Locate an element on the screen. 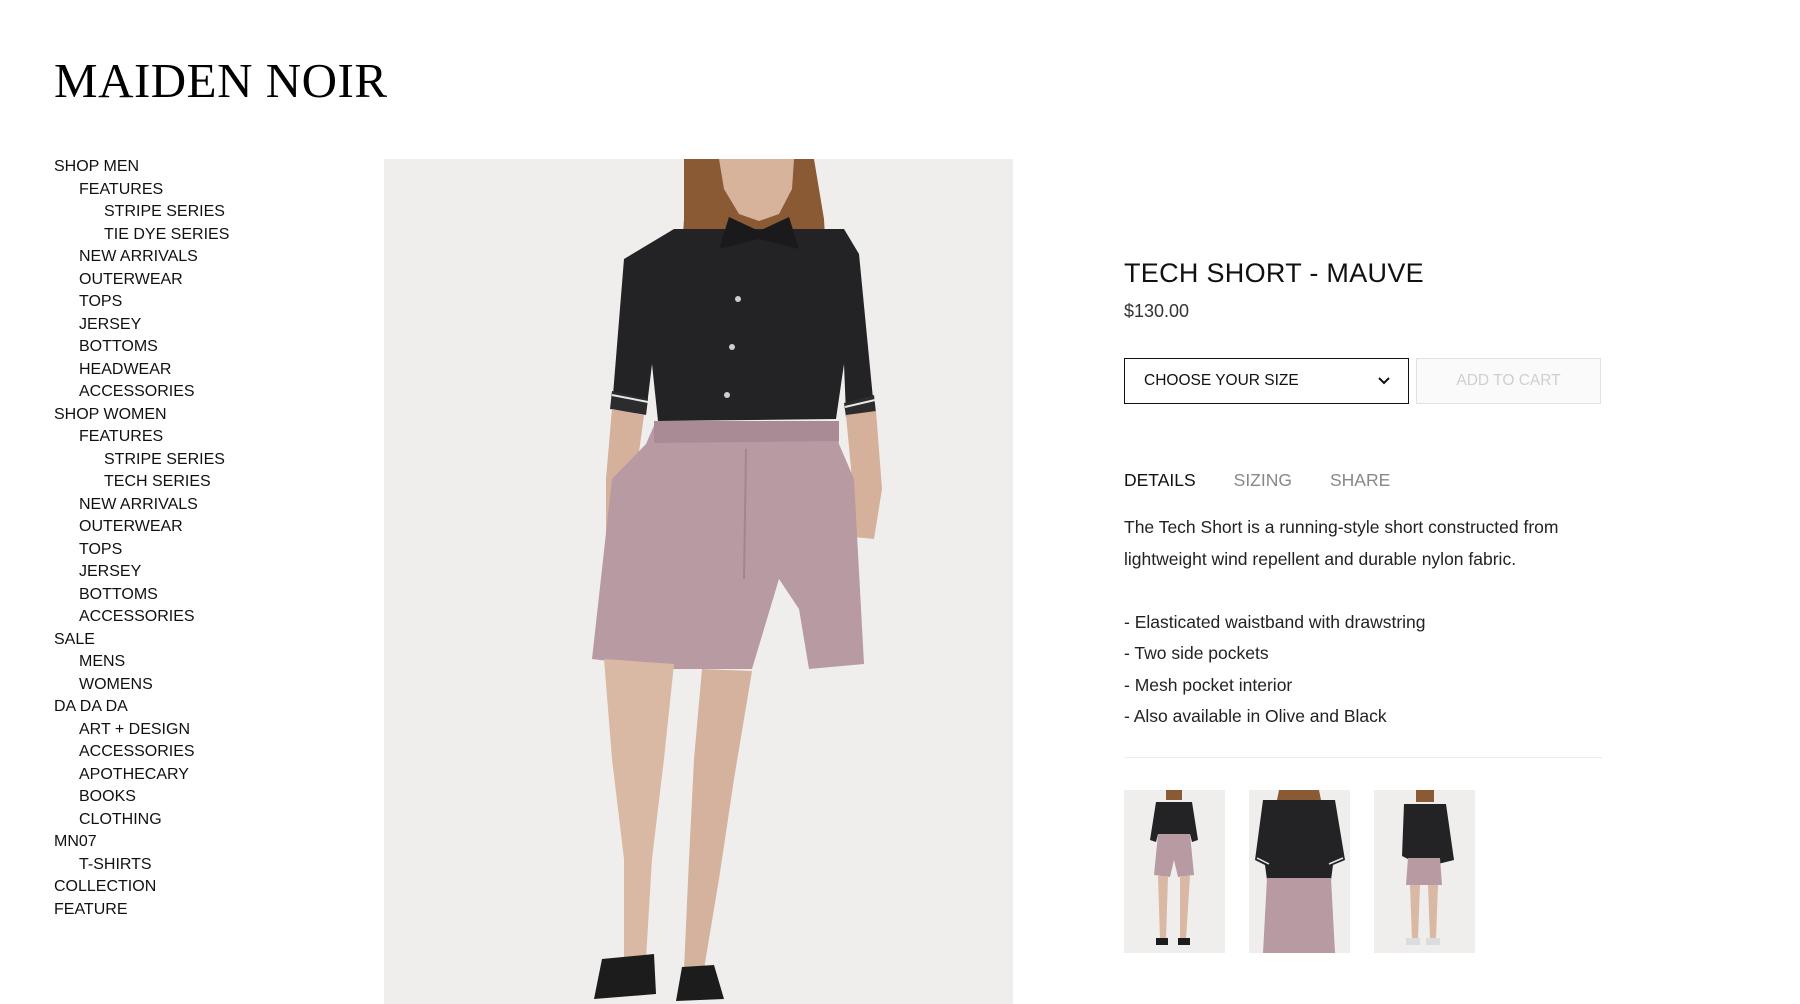  sidebar-item-clothing: CLOTHING is located at coordinates (204, 820).